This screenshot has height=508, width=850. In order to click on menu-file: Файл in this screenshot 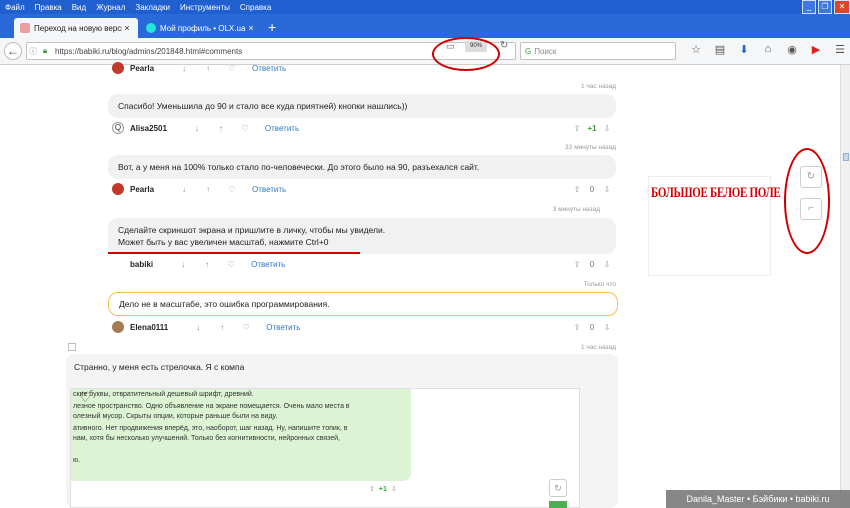, I will do `click(15, 7)`.